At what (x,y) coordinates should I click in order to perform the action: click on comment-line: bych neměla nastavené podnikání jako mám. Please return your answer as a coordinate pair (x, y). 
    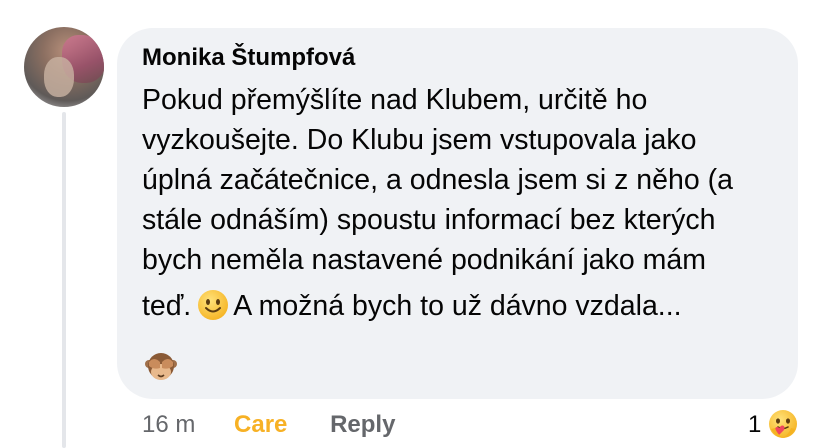
    Looking at the image, I should click on (424, 260).